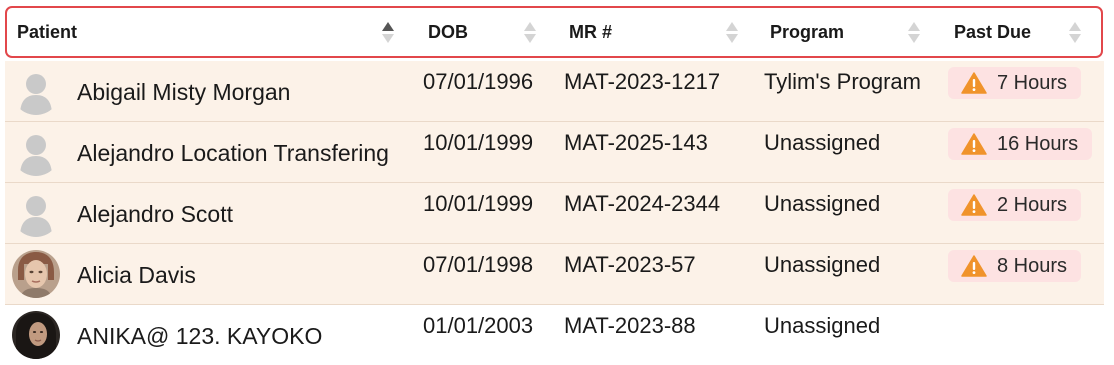 This screenshot has width=1114, height=365. Describe the element at coordinates (842, 81) in the screenshot. I see `program-value: Tylim's Program` at that location.